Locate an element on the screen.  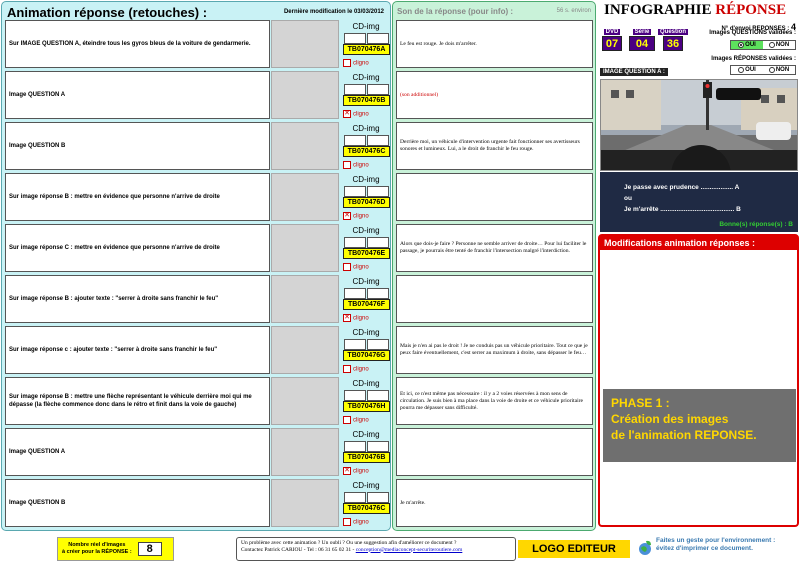
dvd-label: DVD is located at coordinates (612, 32).